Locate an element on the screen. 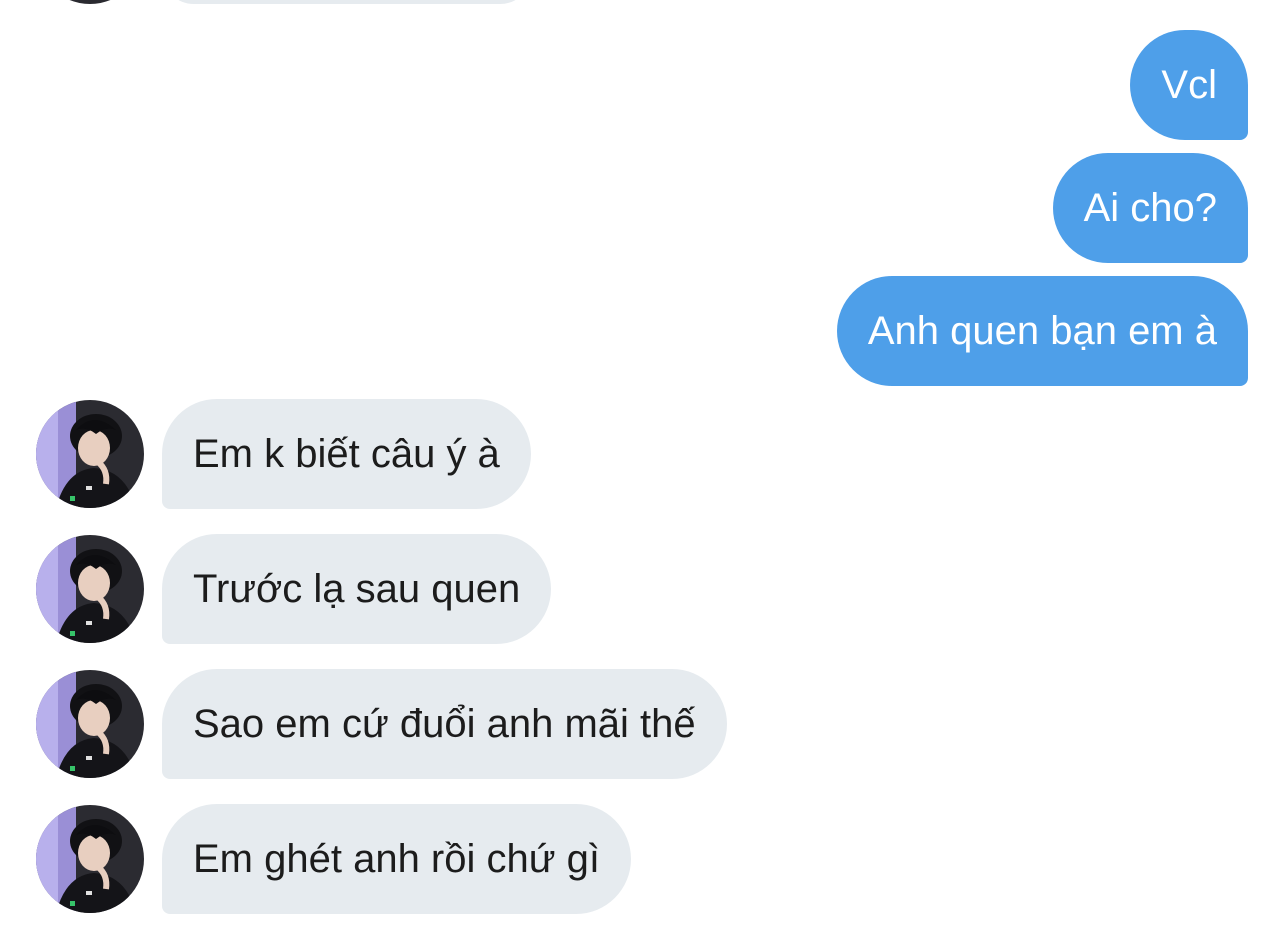 Image resolution: width=1284 pixels, height=928 pixels. incoming-message-1: Em k biết câu ý à is located at coordinates (346, 454).